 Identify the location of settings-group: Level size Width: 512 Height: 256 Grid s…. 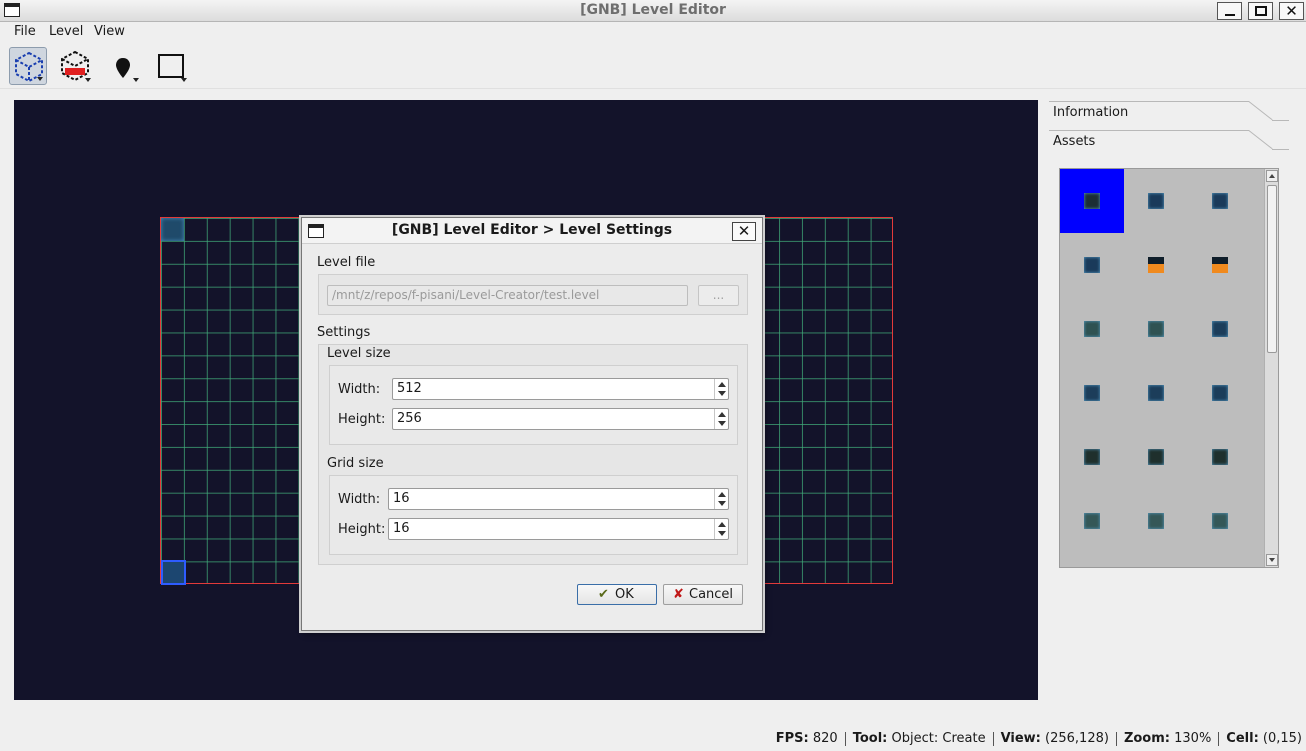
(533, 454).